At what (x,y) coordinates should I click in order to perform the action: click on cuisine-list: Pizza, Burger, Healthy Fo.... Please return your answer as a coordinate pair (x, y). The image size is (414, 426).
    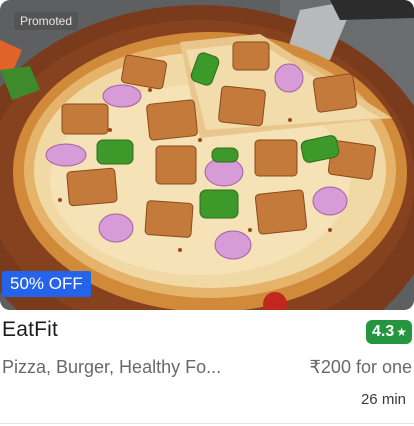
    Looking at the image, I should click on (112, 367).